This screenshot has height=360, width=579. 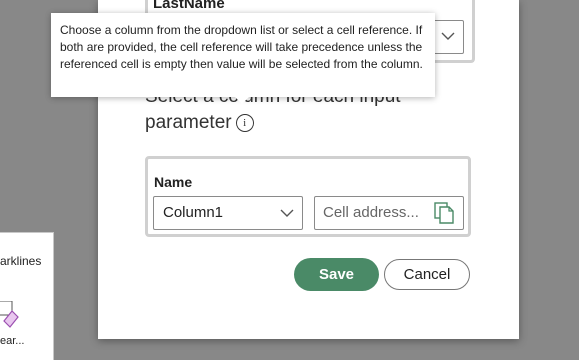 What do you see at coordinates (373, 212) in the screenshot?
I see `cell-address-input` at bounding box center [373, 212].